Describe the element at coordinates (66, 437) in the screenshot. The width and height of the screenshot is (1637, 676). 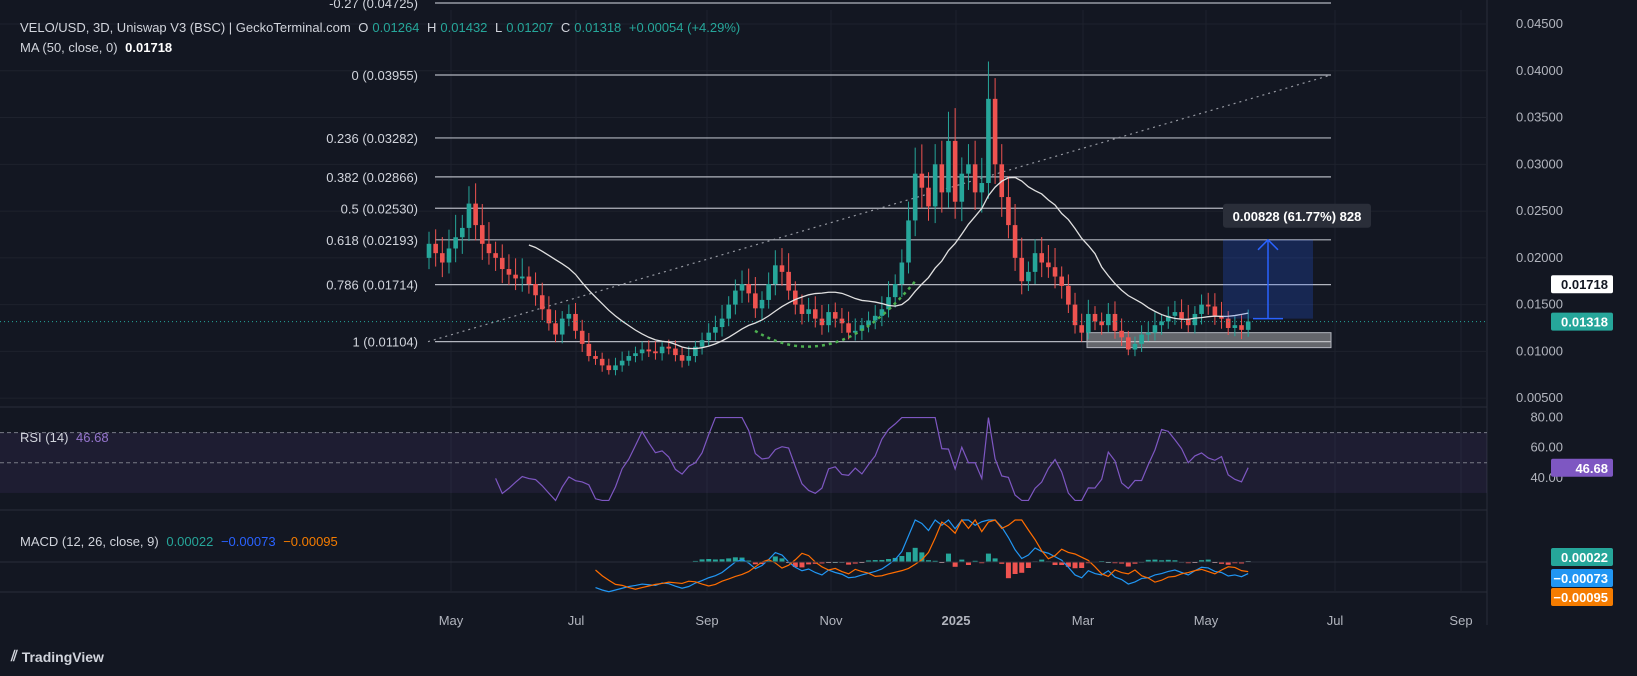
I see `rsi-legend: RSI (14) 46.68` at that location.